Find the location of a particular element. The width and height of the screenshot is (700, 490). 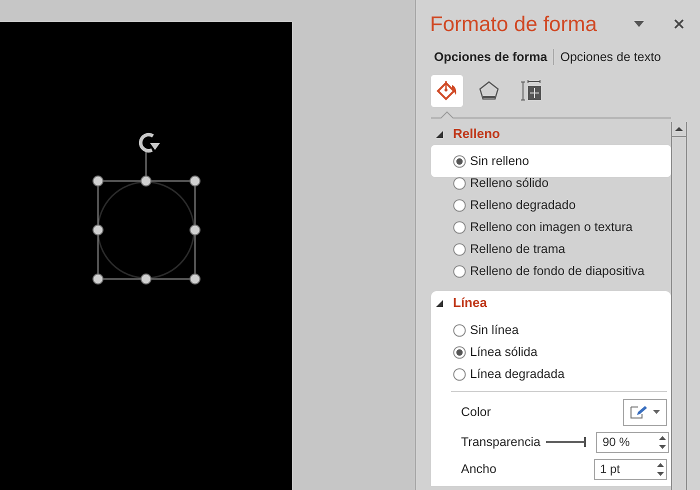

option-label: Relleno con imagen o textura is located at coordinates (551, 227).